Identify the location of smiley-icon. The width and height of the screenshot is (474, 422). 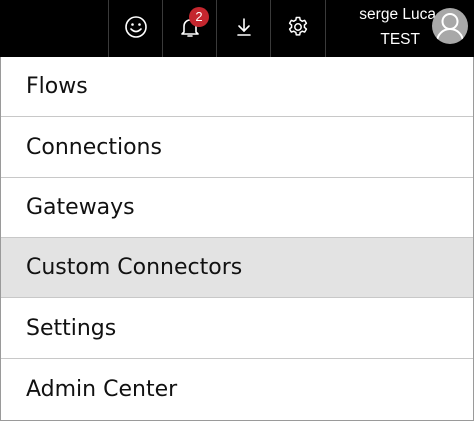
(136, 29).